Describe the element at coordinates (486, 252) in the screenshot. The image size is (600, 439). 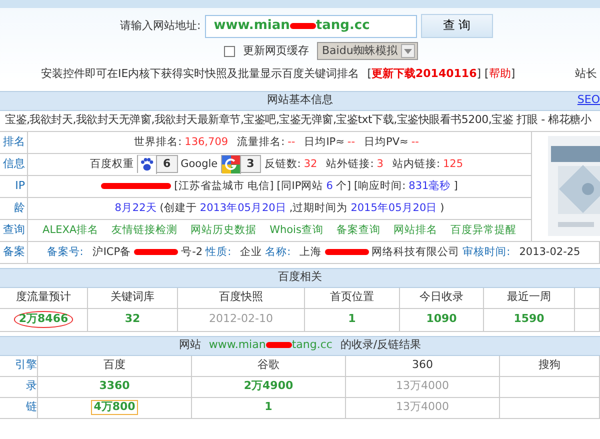
I see `info-text: 审核时间:` at that location.